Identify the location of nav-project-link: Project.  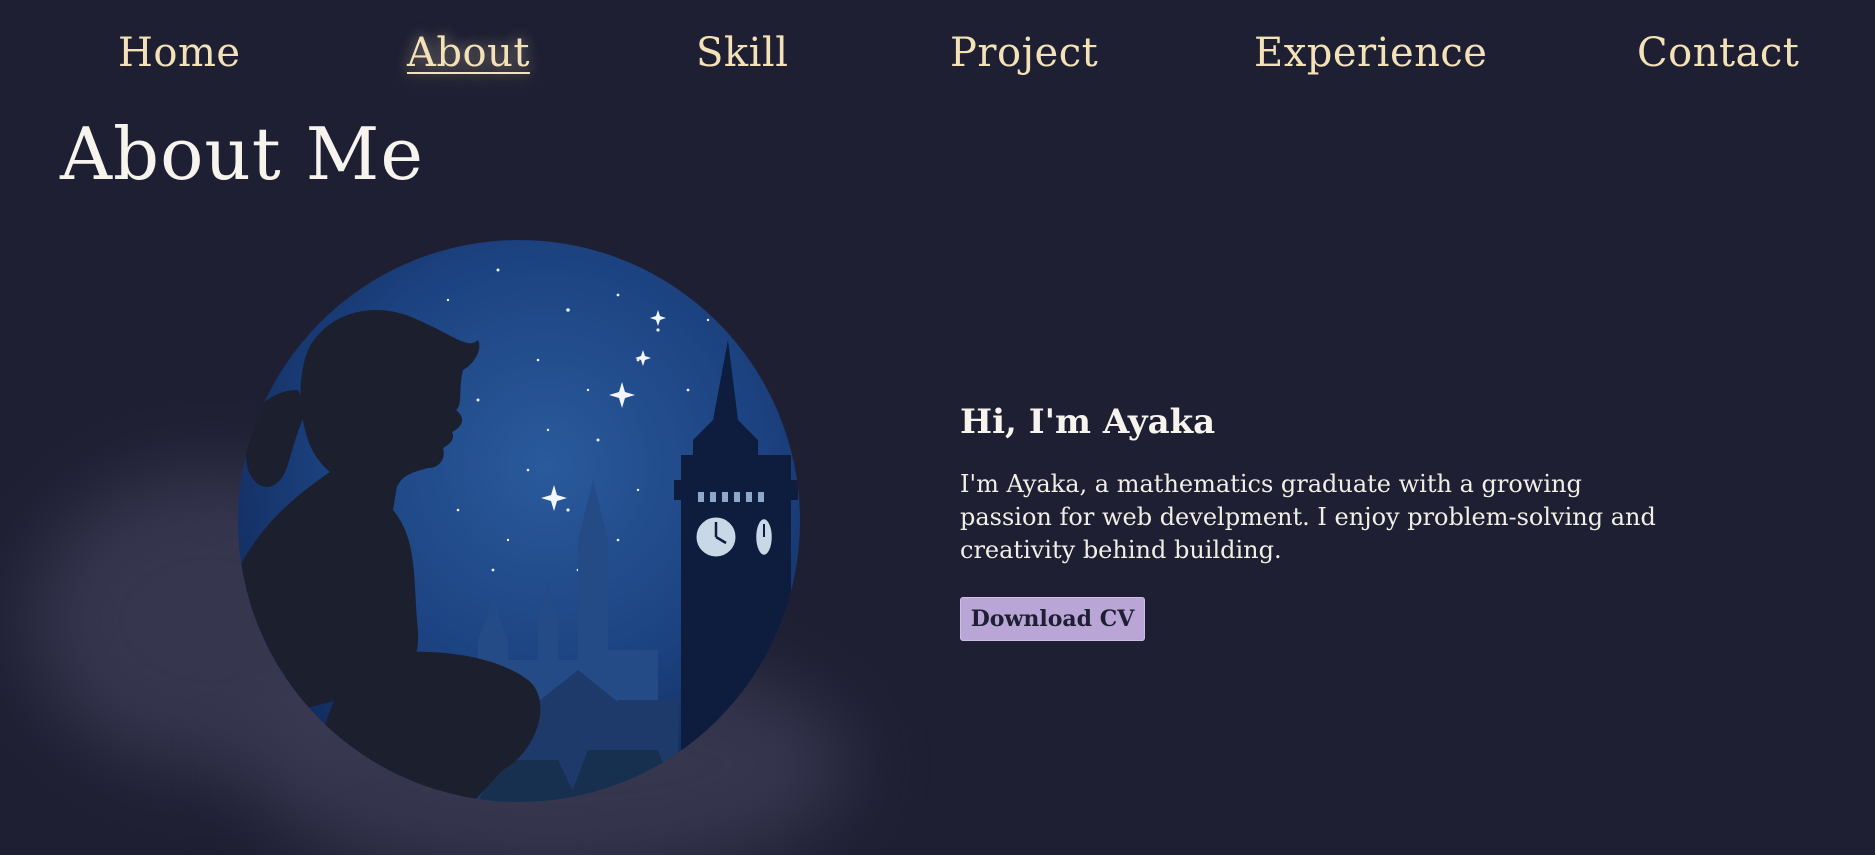
(1024, 53).